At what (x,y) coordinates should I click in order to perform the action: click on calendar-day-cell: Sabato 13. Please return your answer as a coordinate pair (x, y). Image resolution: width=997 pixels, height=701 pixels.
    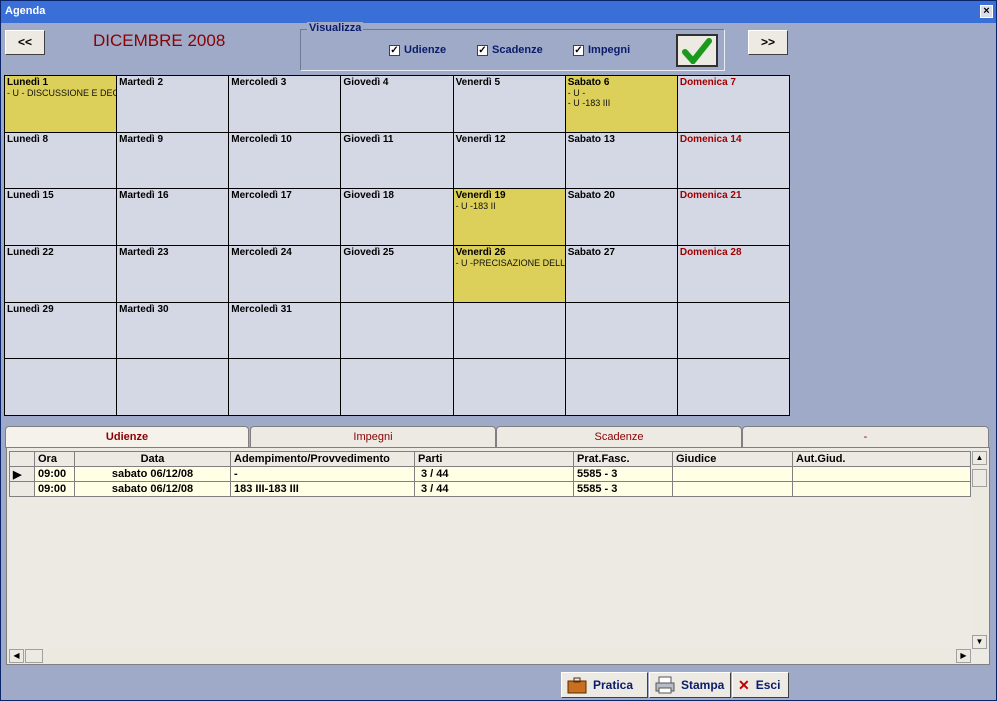
    Looking at the image, I should click on (621, 160).